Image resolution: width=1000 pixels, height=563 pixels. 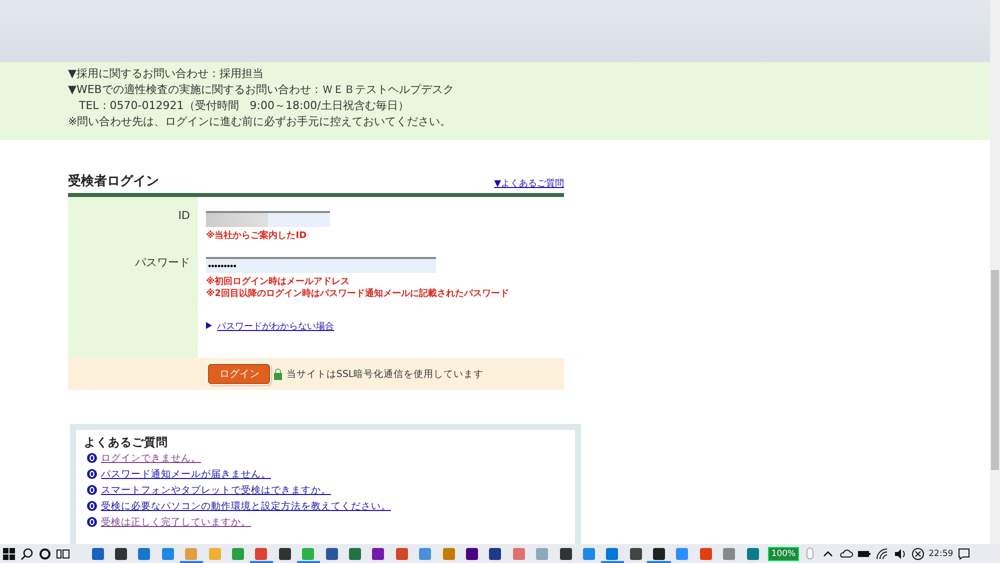 What do you see at coordinates (261, 90) in the screenshot?
I see `info-text: ▼WEBでの適性検査の実施に関するお問い合わせ：ＷＥＢテストヘルプデスク` at bounding box center [261, 90].